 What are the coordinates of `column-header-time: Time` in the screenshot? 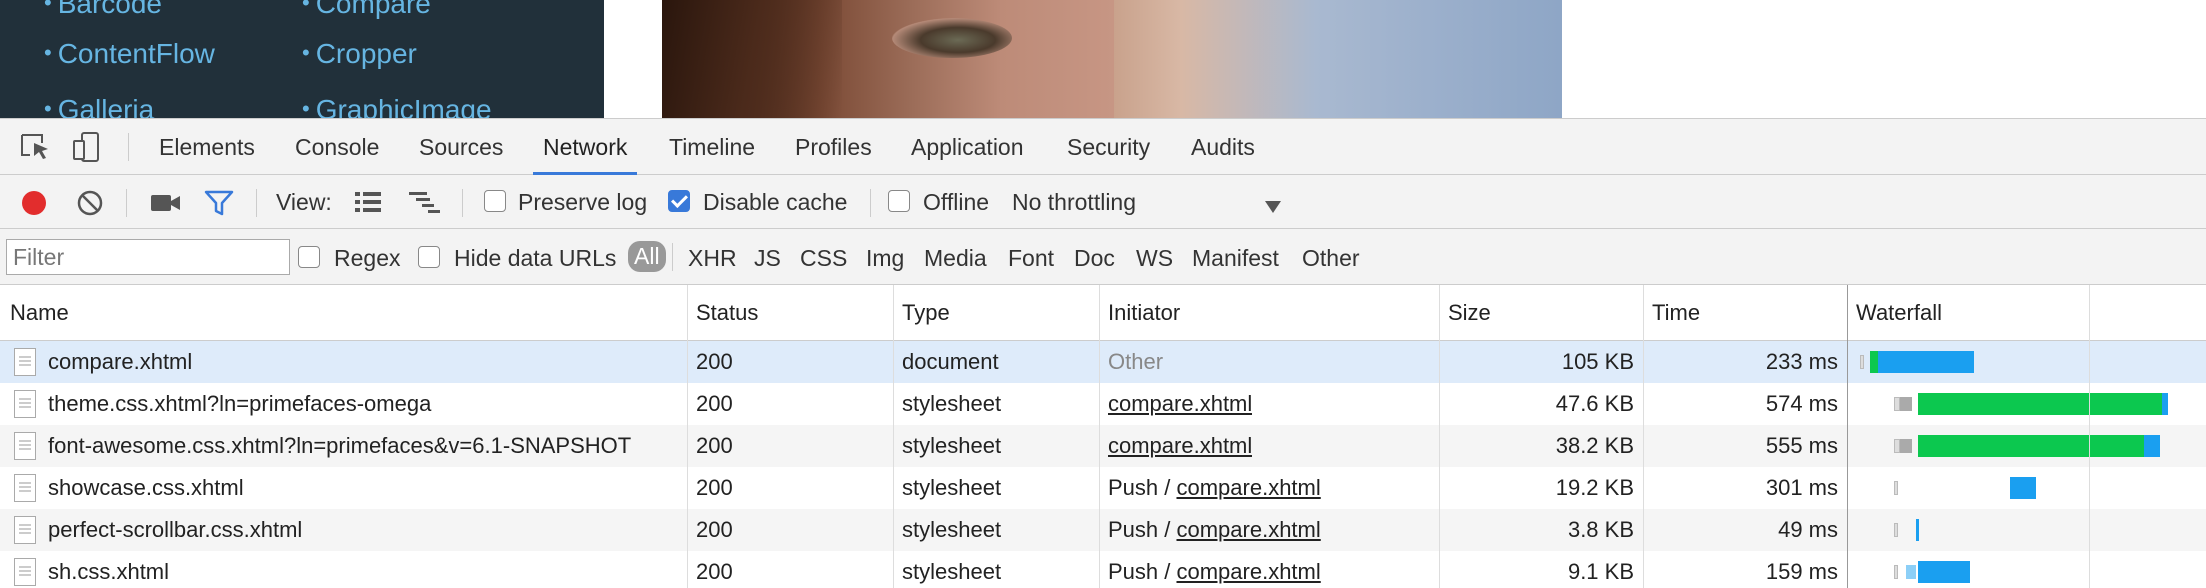 It's located at (1676, 313).